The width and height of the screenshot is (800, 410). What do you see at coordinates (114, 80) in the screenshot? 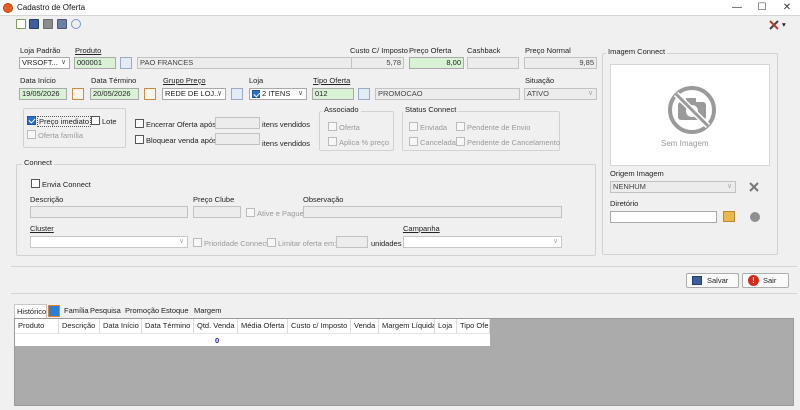
I see `data-termino-label: Data Término` at bounding box center [114, 80].